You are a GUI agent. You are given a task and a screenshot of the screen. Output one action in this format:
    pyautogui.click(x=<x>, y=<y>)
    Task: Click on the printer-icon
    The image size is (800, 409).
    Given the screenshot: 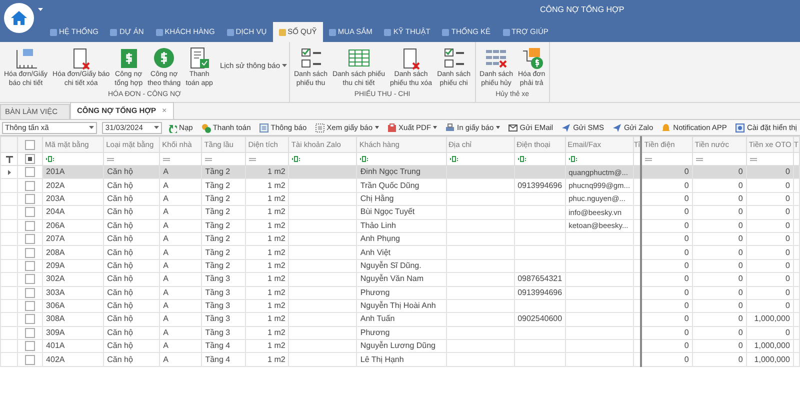 What is the action you would take?
    pyautogui.click(x=450, y=127)
    